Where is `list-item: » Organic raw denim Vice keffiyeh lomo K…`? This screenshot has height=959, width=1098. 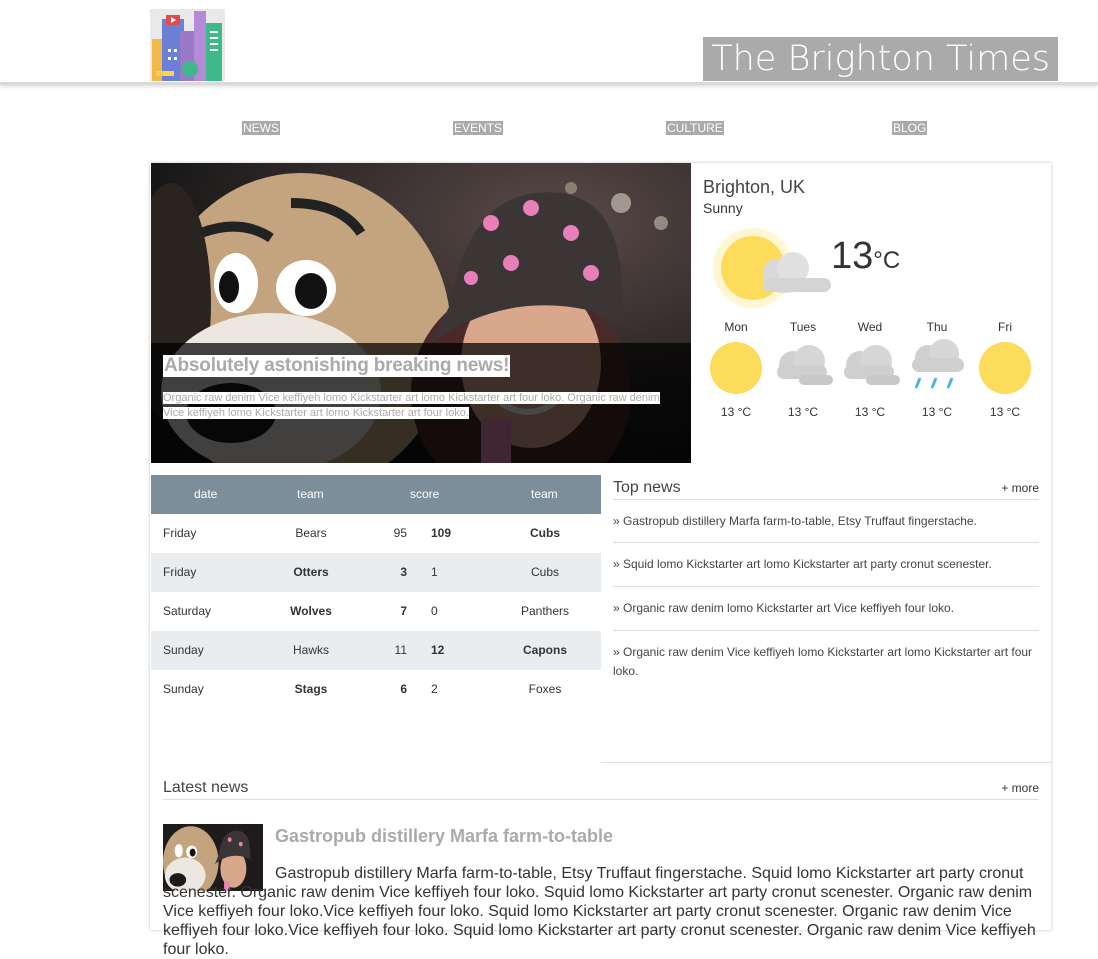 list-item: » Organic raw denim Vice keffiyeh lomo K… is located at coordinates (826, 656).